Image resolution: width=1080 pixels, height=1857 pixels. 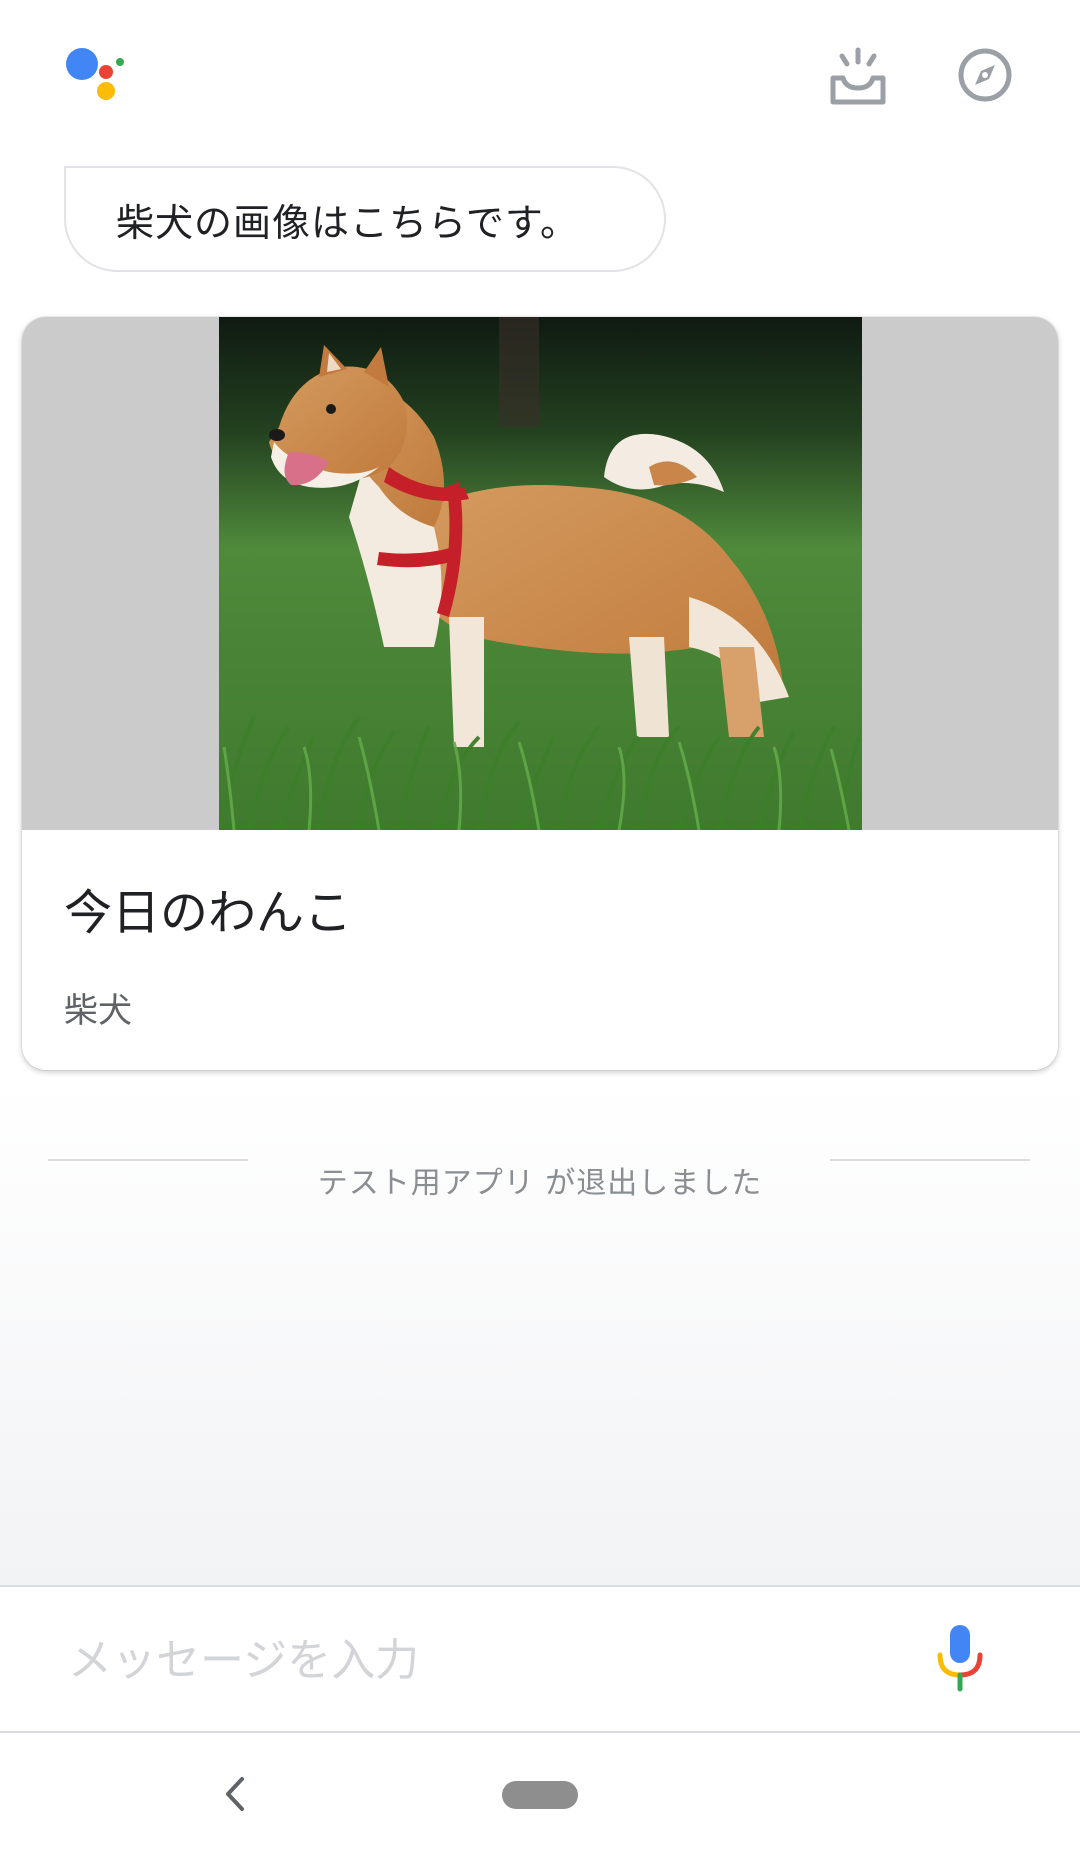 I want to click on back-button, so click(x=235, y=1794).